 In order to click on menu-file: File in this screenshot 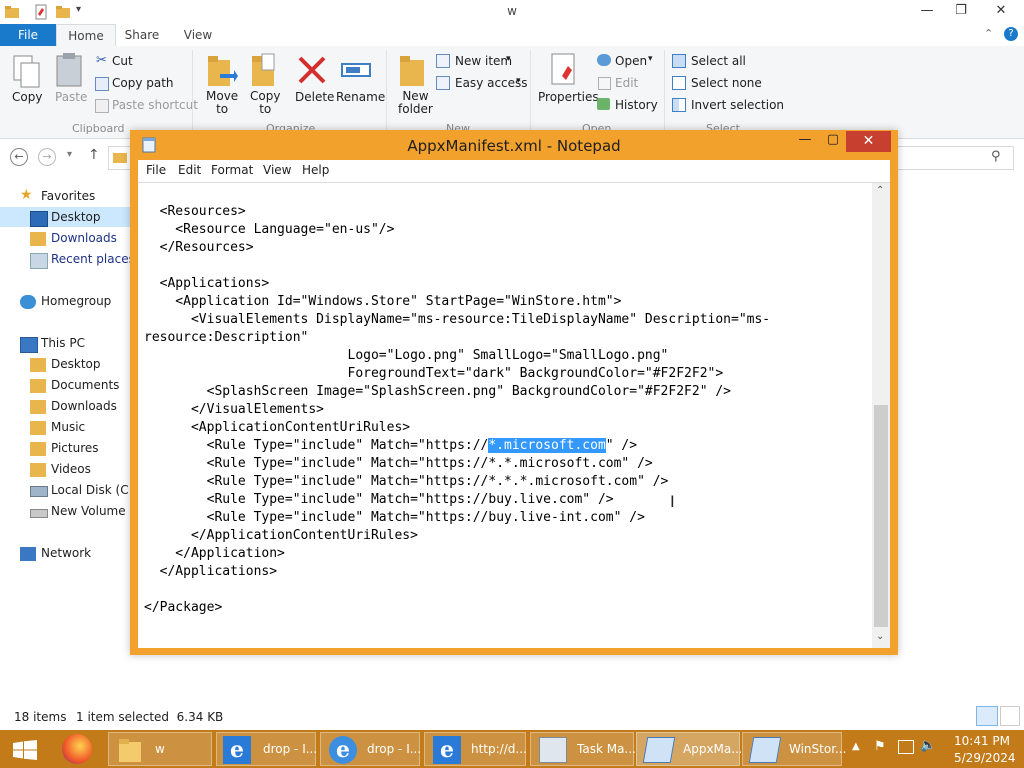, I will do `click(156, 170)`.